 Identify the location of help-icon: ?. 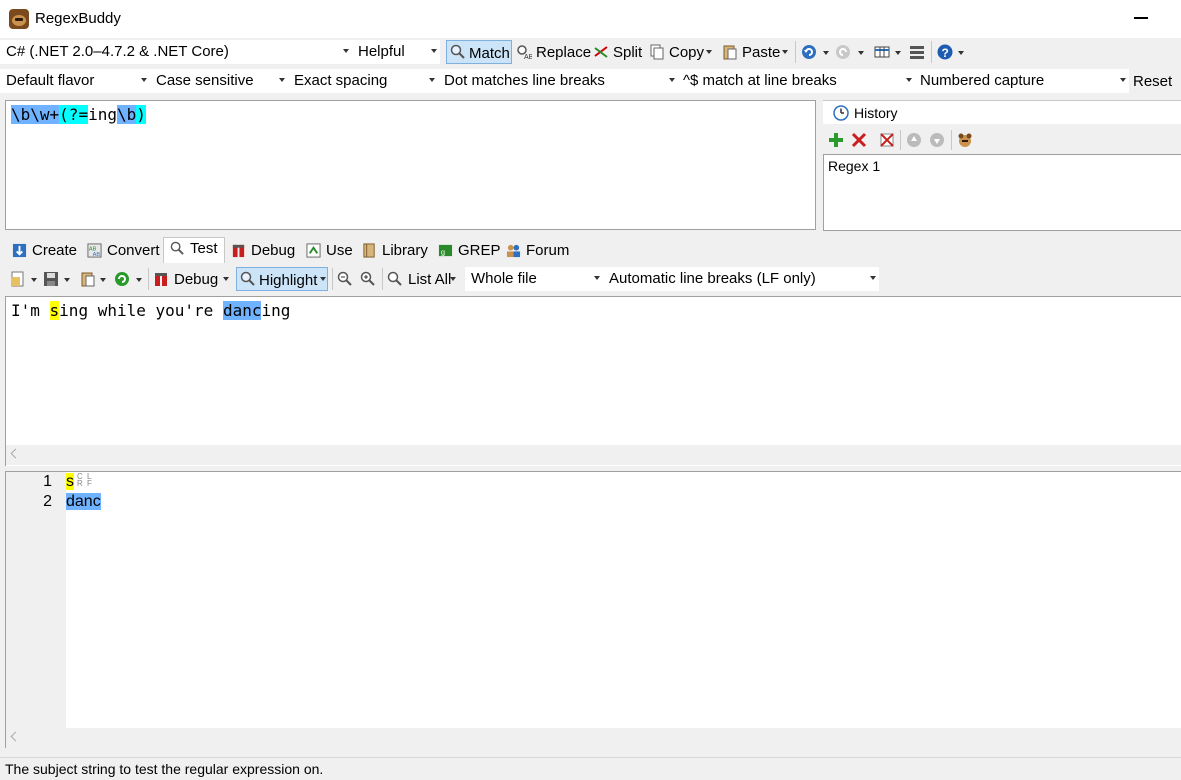
(945, 52).